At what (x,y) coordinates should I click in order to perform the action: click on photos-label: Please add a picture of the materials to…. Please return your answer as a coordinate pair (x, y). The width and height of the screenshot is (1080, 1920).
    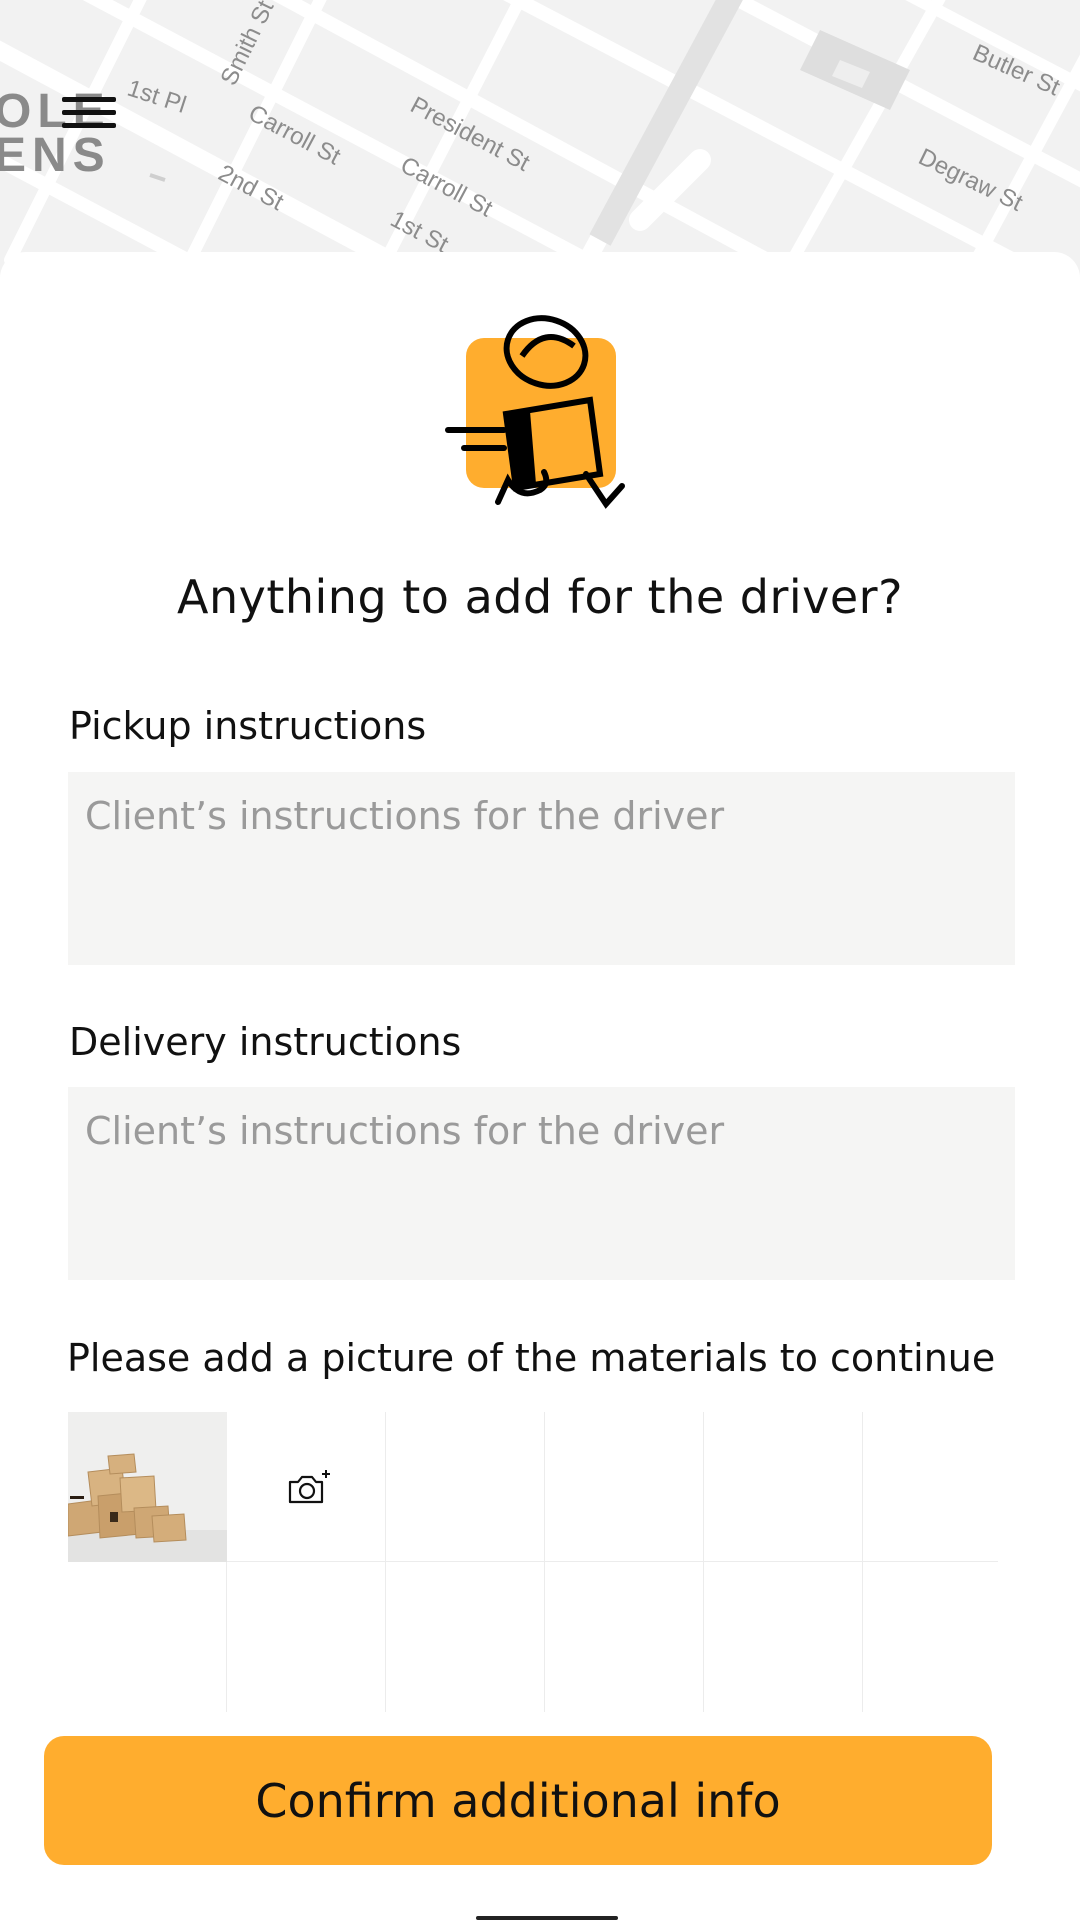
    Looking at the image, I should click on (531, 1358).